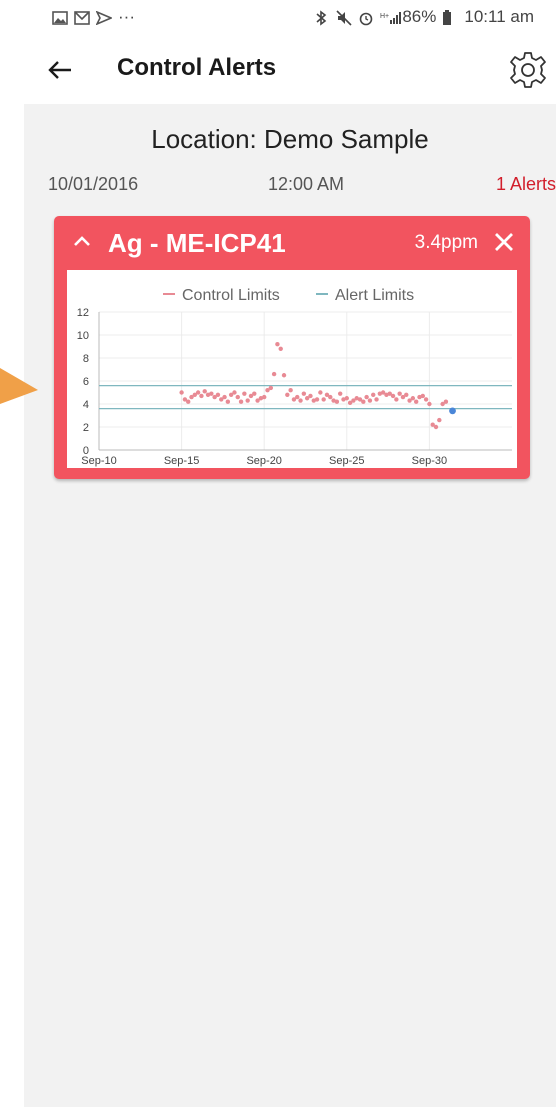  I want to click on x-tick-label: Sep-25, so click(346, 461).